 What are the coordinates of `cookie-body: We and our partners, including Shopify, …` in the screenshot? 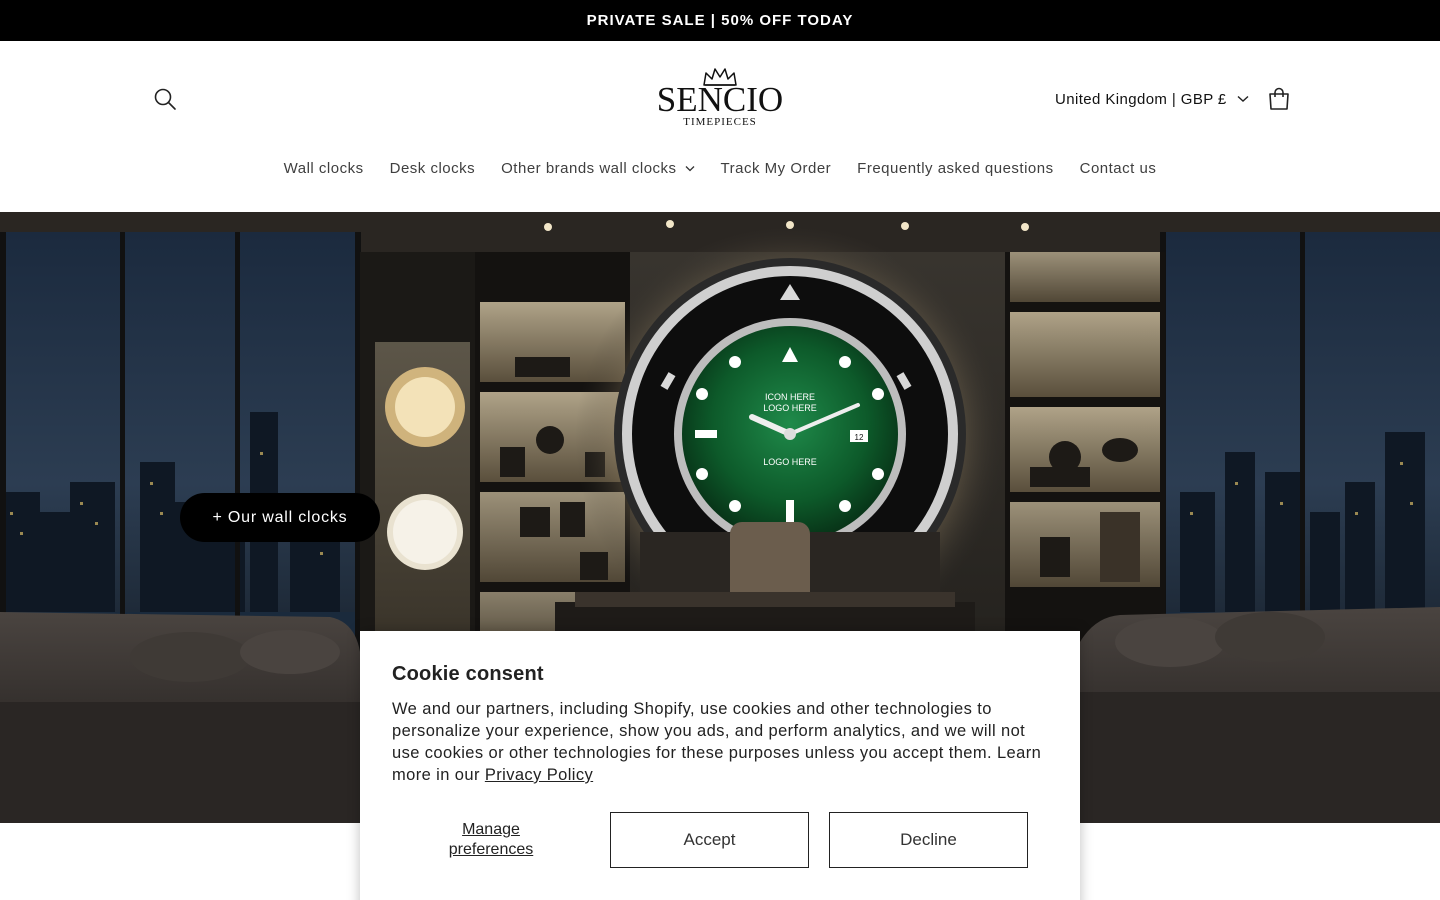 It's located at (720, 742).